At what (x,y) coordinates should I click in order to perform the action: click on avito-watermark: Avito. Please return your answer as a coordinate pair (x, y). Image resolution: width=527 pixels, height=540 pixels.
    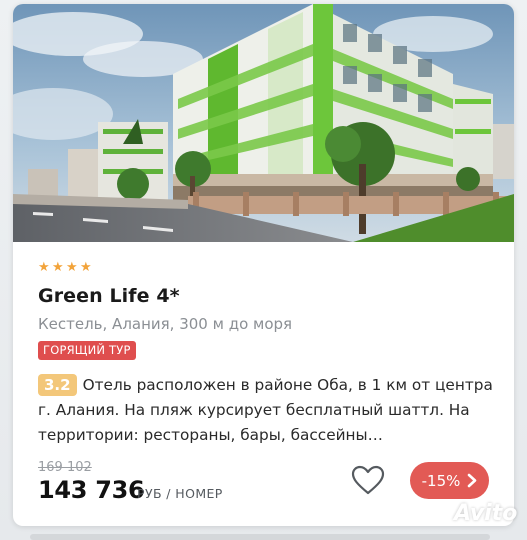
    Looking at the image, I should click on (468, 513).